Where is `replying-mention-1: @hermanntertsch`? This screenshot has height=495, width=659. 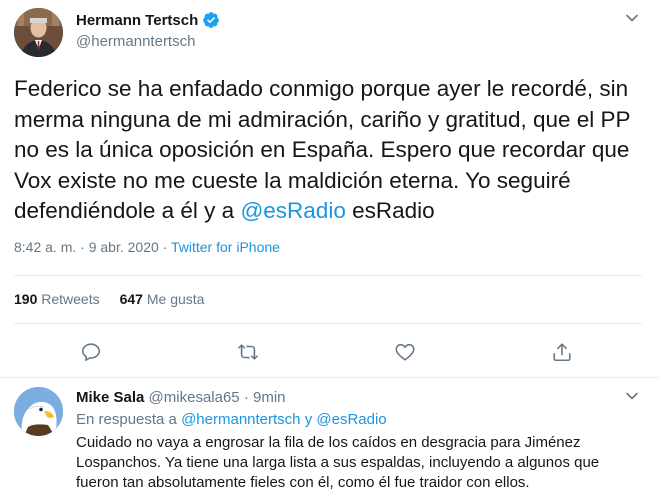
replying-mention-1: @hermanntertsch is located at coordinates (240, 419).